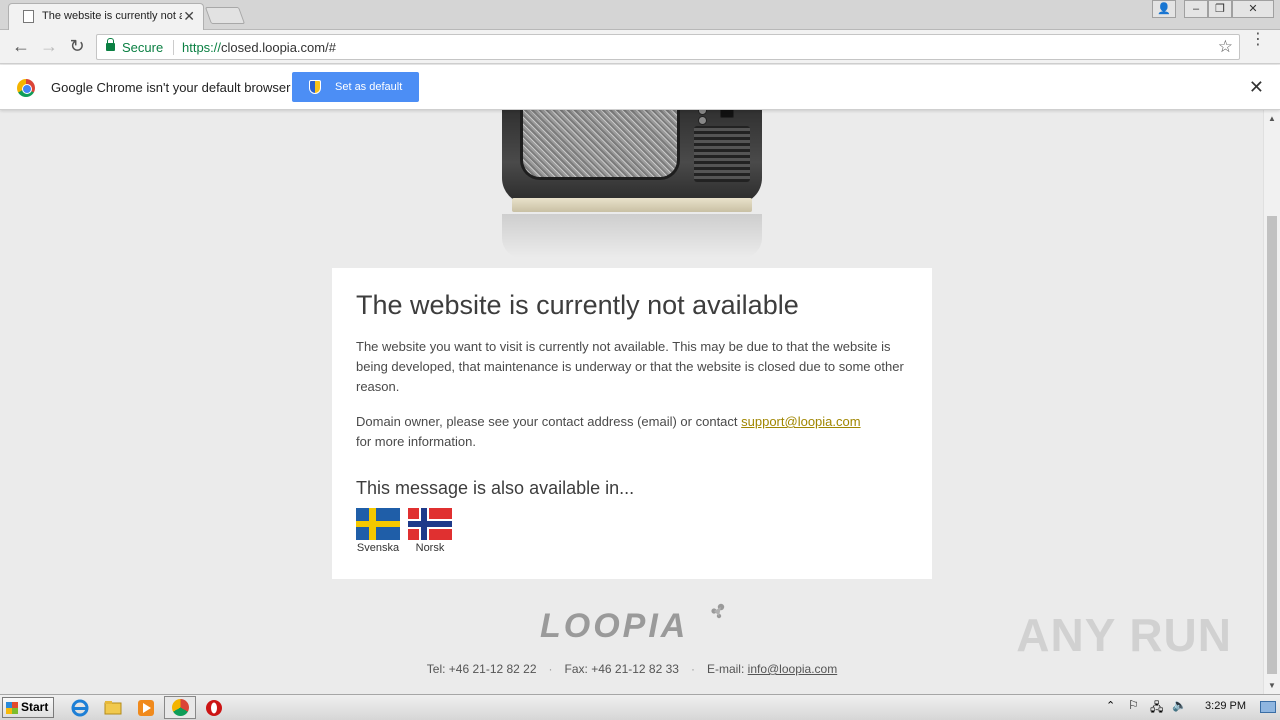  What do you see at coordinates (668, 47) in the screenshot?
I see `address-bar: Secure https://closed.loopia.com/# ☆` at bounding box center [668, 47].